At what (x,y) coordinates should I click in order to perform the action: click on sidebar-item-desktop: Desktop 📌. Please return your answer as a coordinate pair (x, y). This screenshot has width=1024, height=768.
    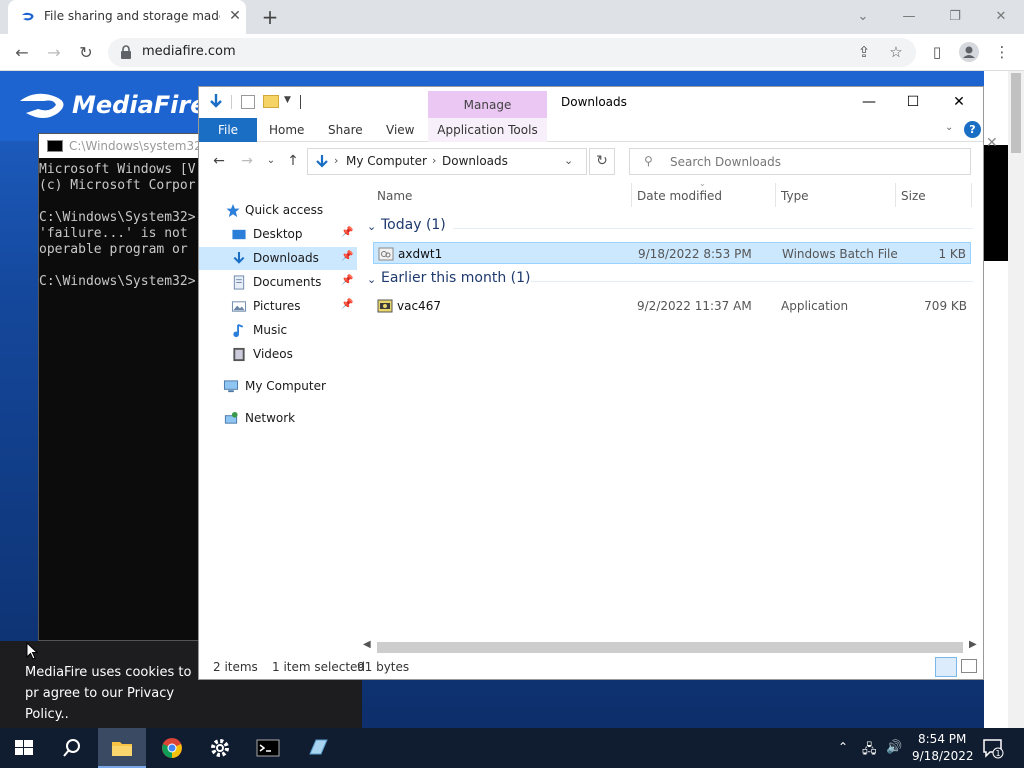
    Looking at the image, I should click on (278, 234).